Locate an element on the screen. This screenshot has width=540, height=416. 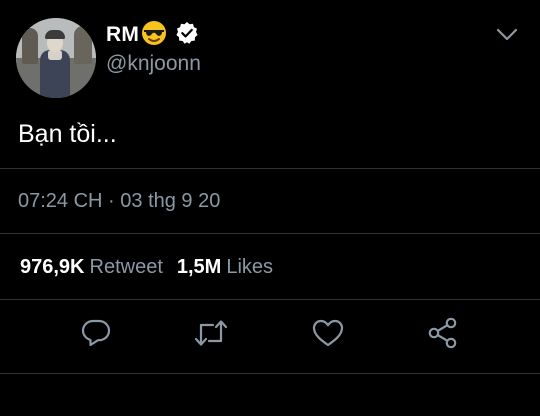
share-button is located at coordinates (443, 335).